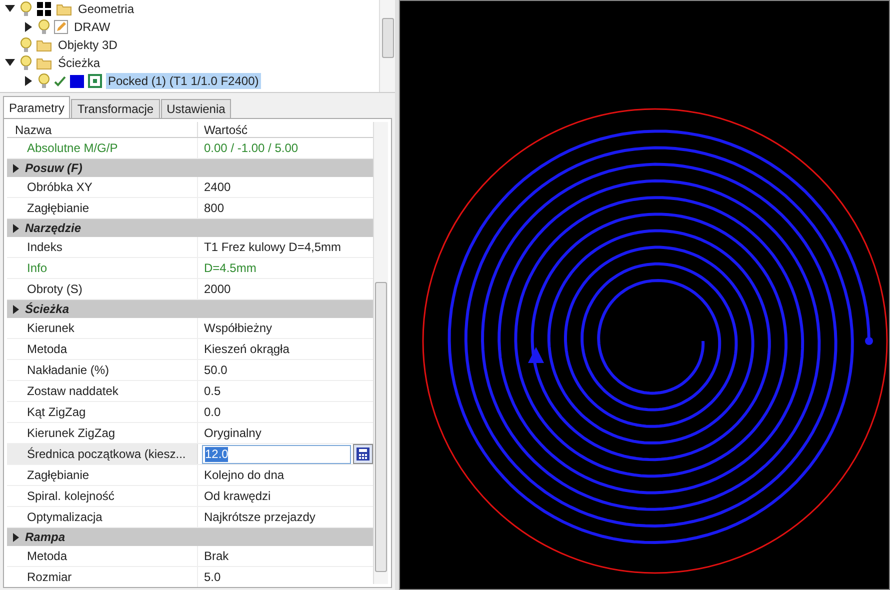 The height and width of the screenshot is (590, 890). I want to click on tree-item: Objekty 3D, so click(88, 45).